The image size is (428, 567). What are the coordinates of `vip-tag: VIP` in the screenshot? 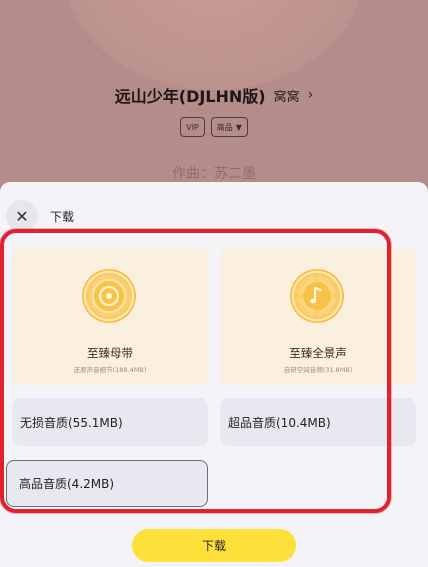 It's located at (192, 127).